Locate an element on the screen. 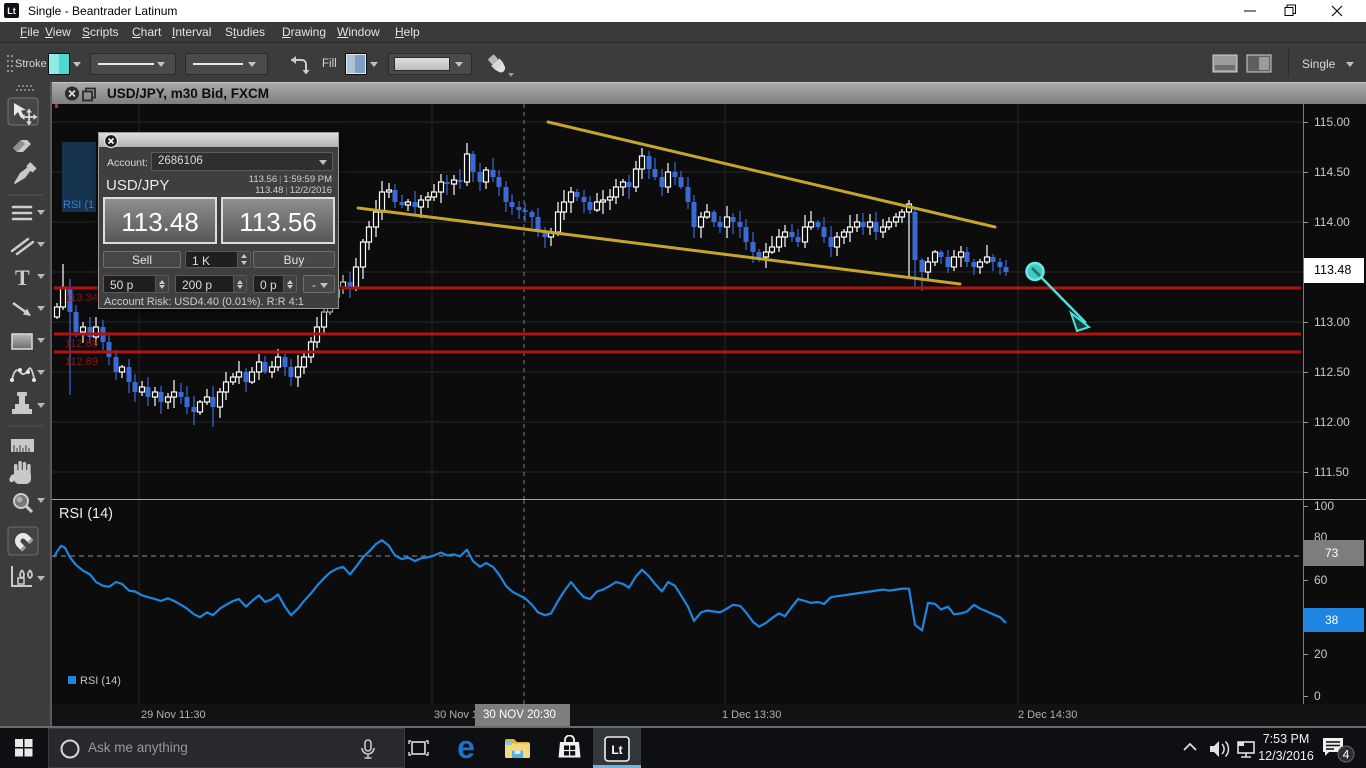  svg-text: T is located at coordinates (22, 277).